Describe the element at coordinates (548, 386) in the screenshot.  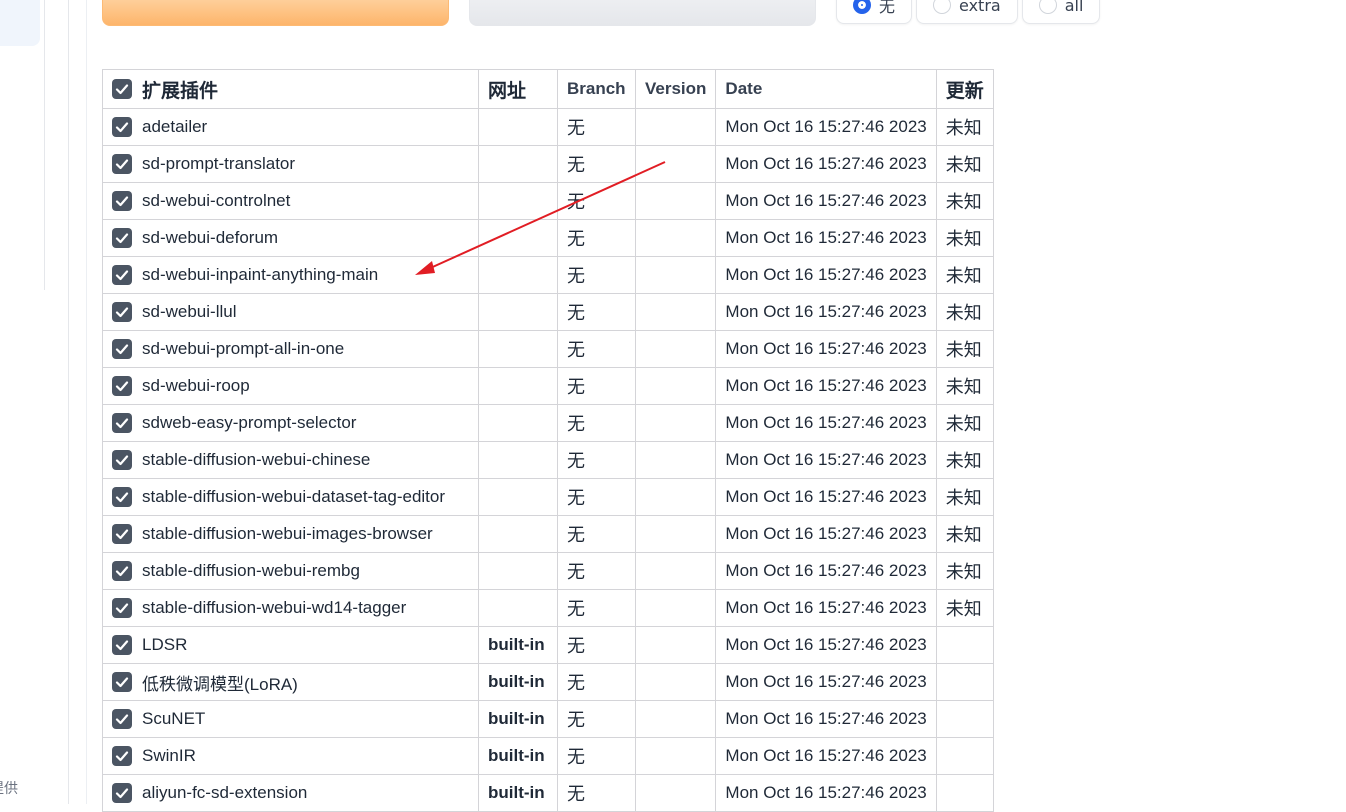
I see `table-row: sd-webui-roop 无 Mon Oct 16 15:27:46 2023 未知` at that location.